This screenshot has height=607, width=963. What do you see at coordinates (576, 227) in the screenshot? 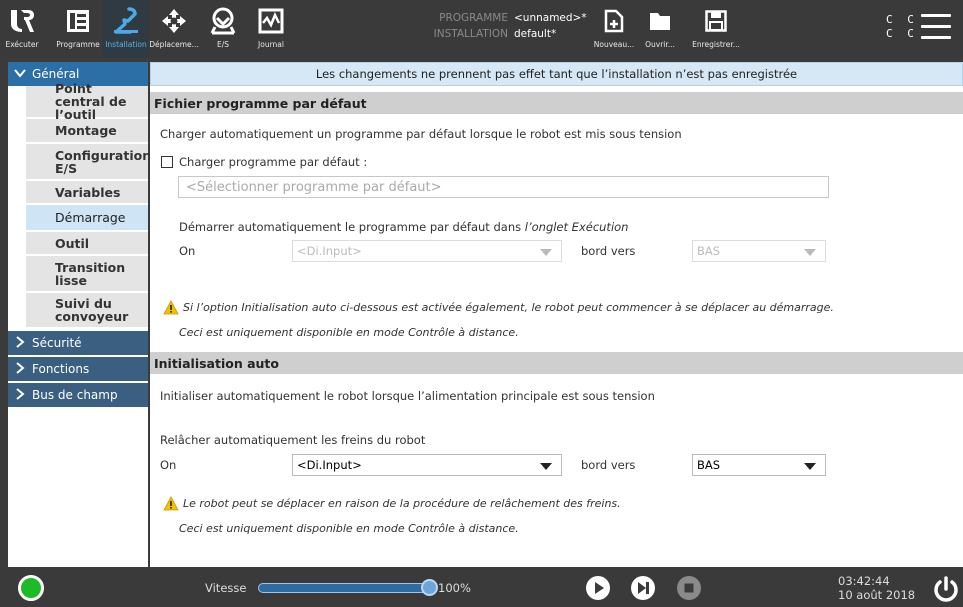
I see `autostart-text-tab: l’onglet Exécution` at bounding box center [576, 227].